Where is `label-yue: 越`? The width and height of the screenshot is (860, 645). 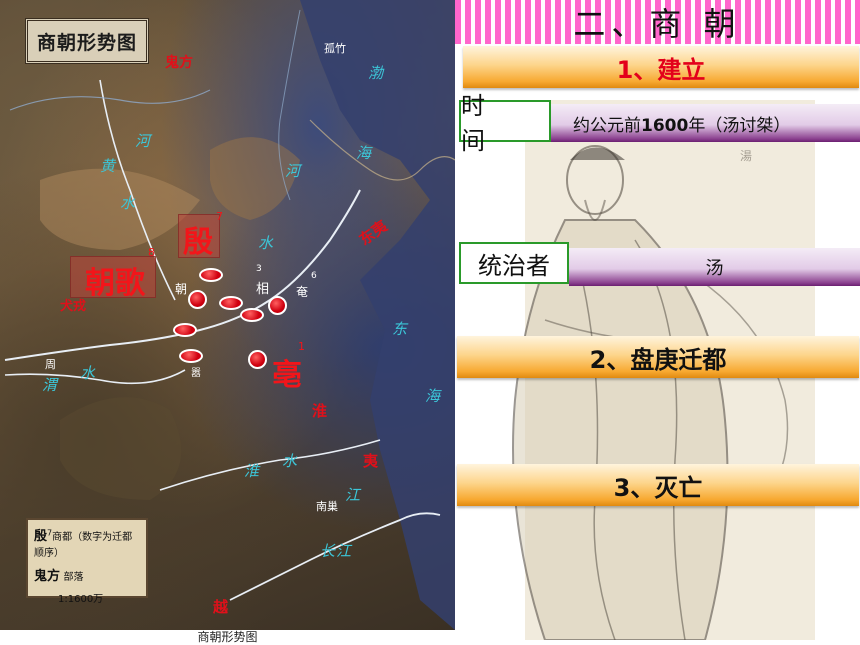
label-yue: 越 is located at coordinates (221, 607).